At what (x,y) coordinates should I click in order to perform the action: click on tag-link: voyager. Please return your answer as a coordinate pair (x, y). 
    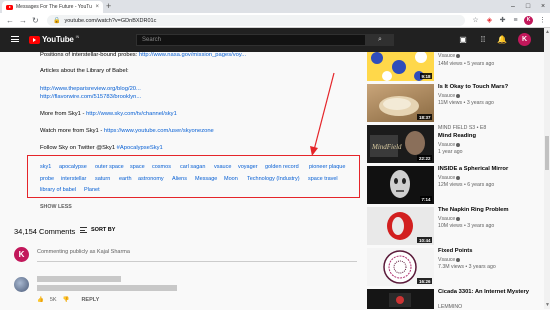
    Looking at the image, I should click on (248, 167).